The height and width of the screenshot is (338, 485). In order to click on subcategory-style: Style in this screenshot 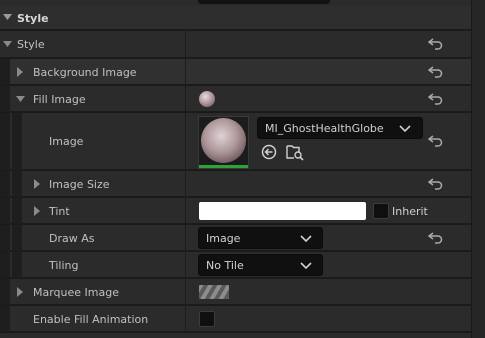, I will do `click(235, 44)`.